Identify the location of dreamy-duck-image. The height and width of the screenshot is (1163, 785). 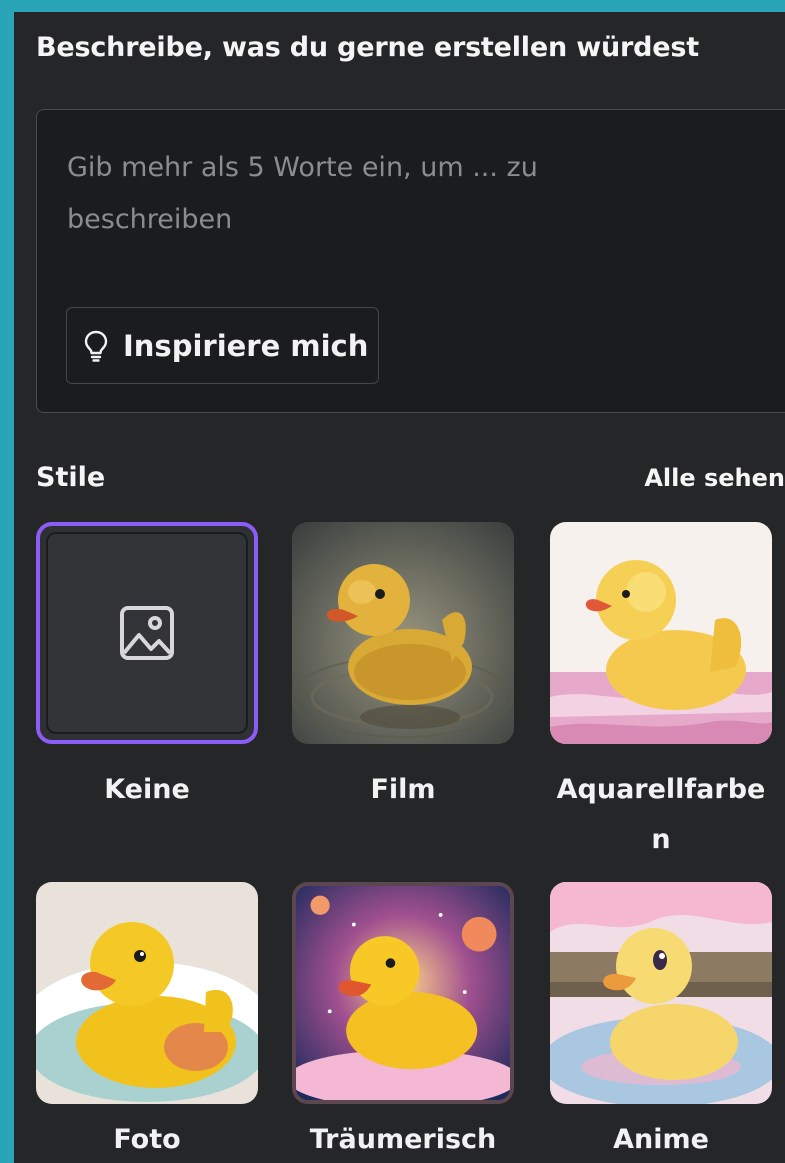
(403, 993).